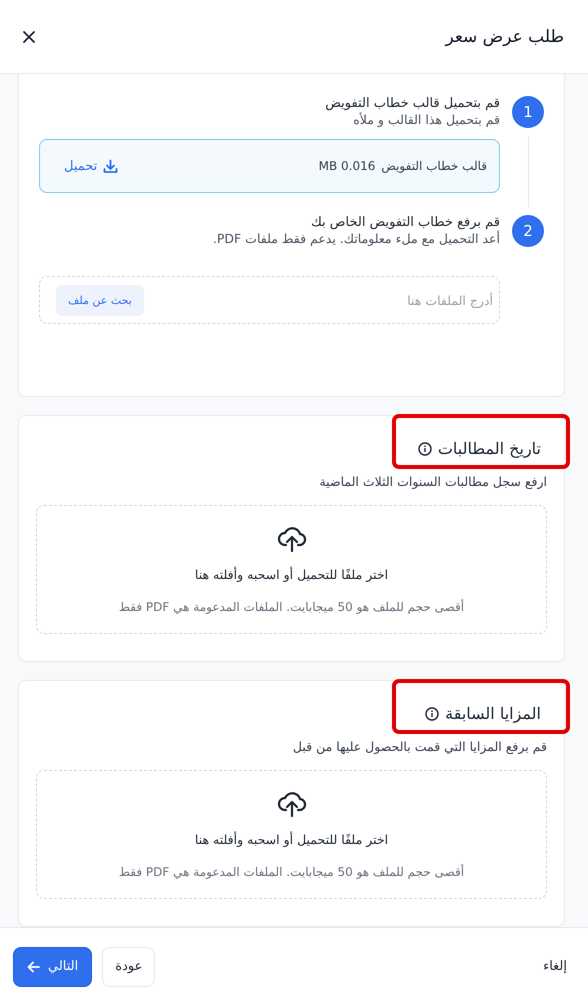 The width and height of the screenshot is (588, 998). I want to click on download-icon, so click(110, 166).